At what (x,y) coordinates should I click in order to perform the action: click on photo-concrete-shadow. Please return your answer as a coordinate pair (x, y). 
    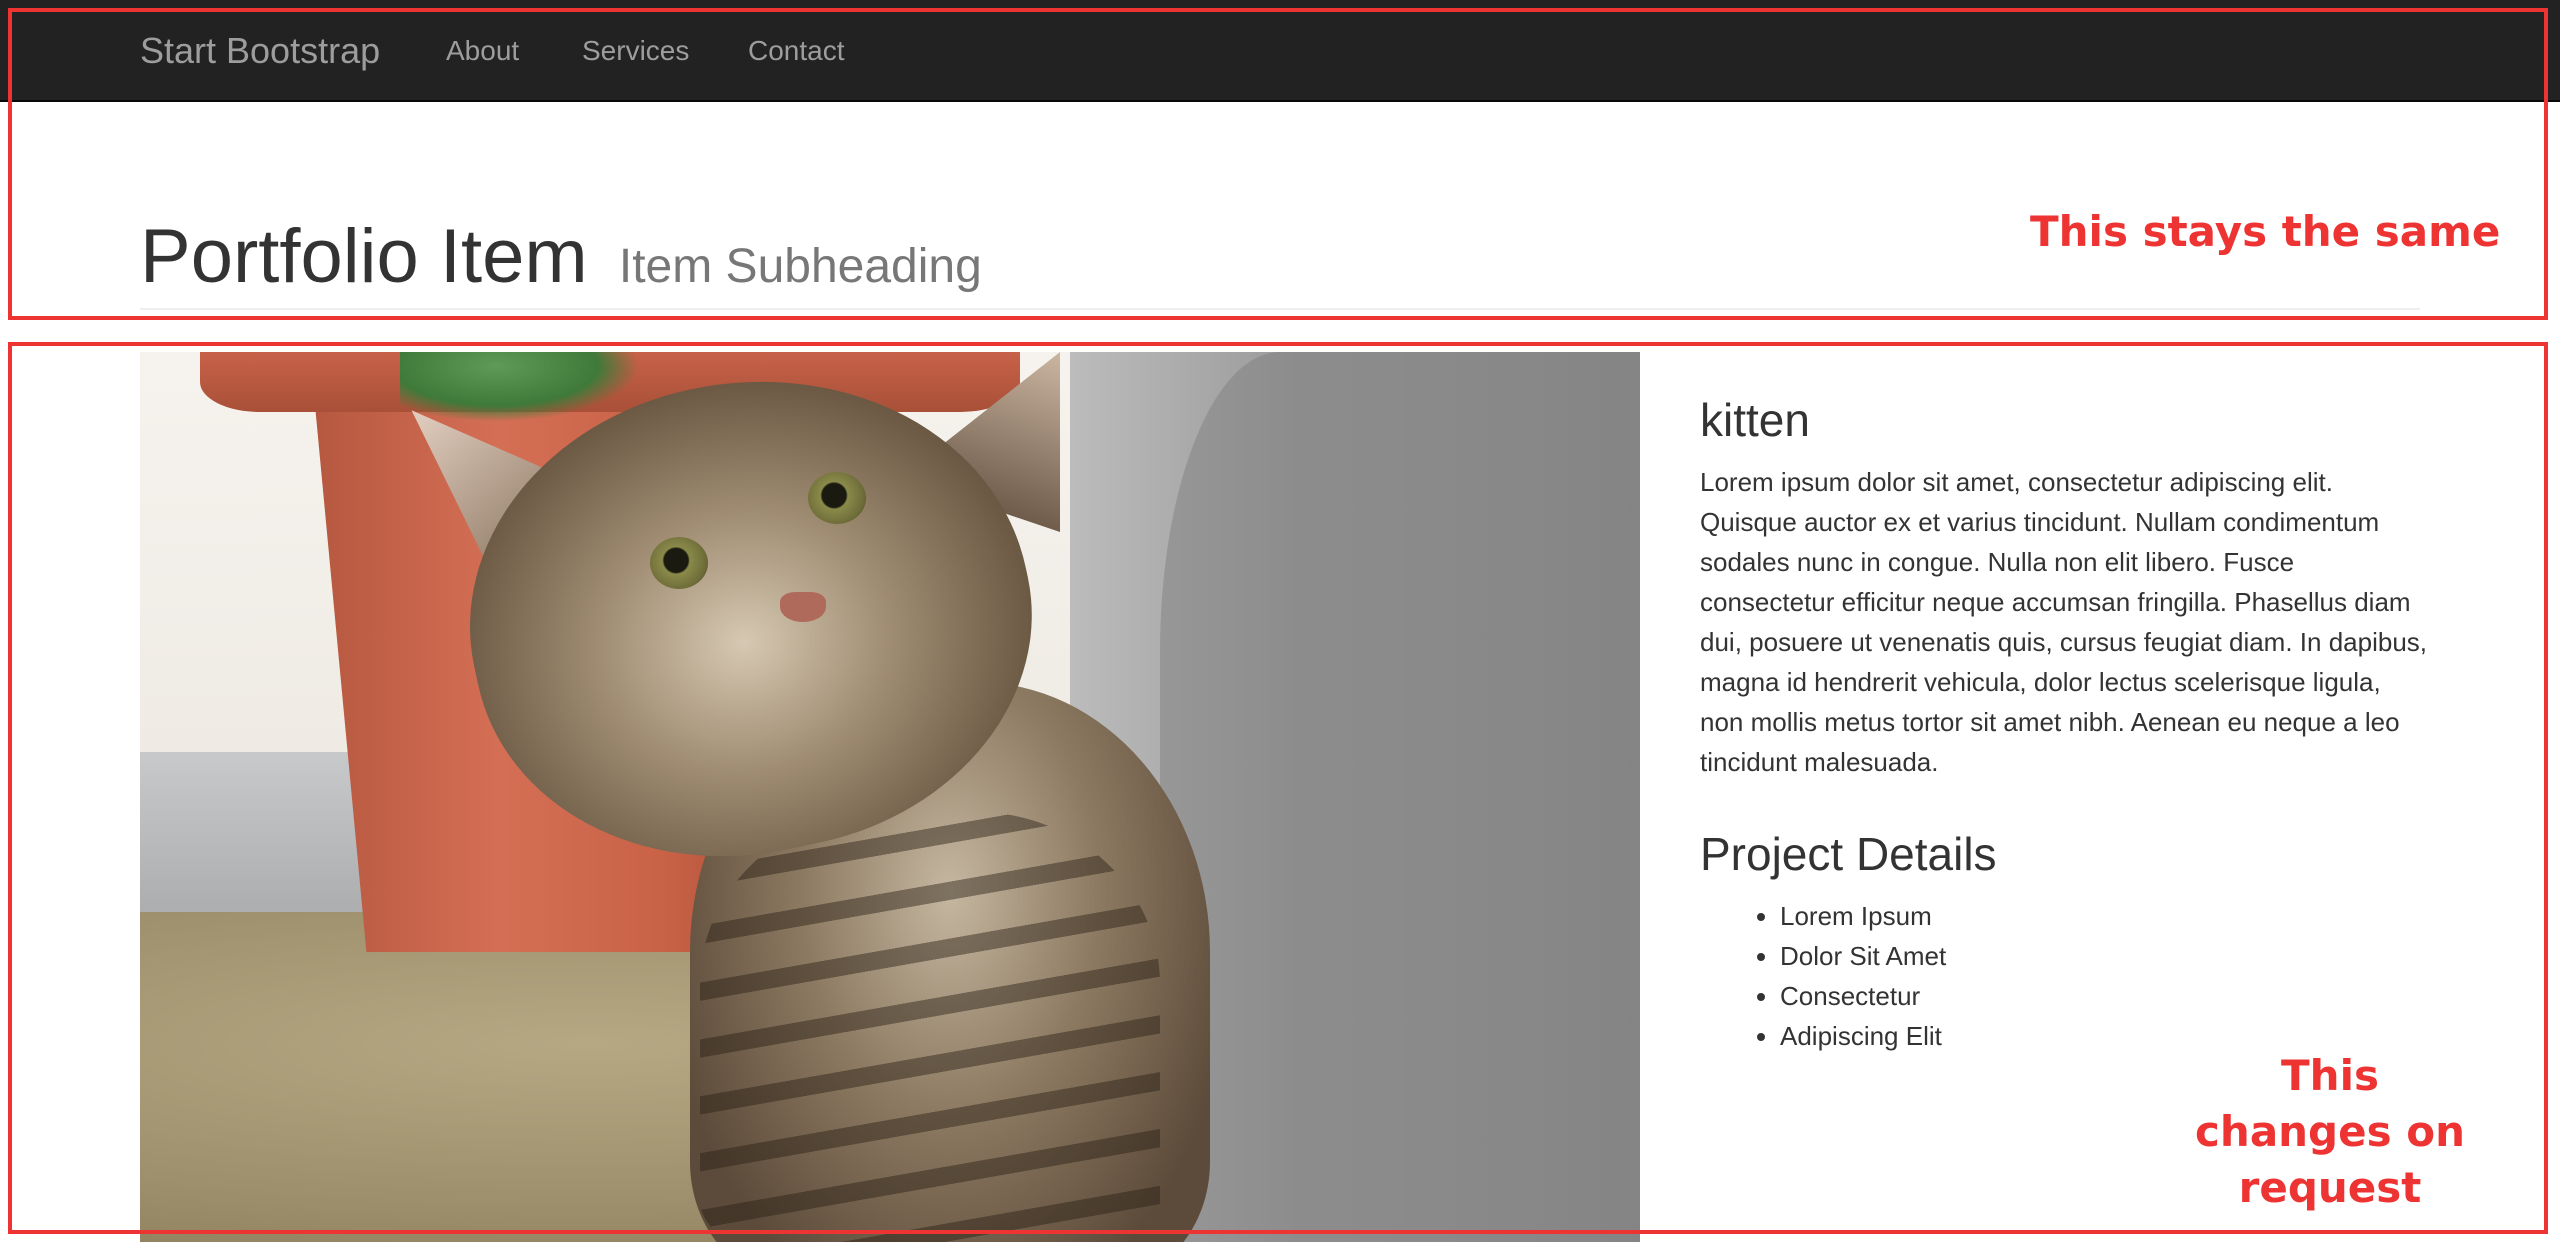
    Looking at the image, I should click on (1400, 797).